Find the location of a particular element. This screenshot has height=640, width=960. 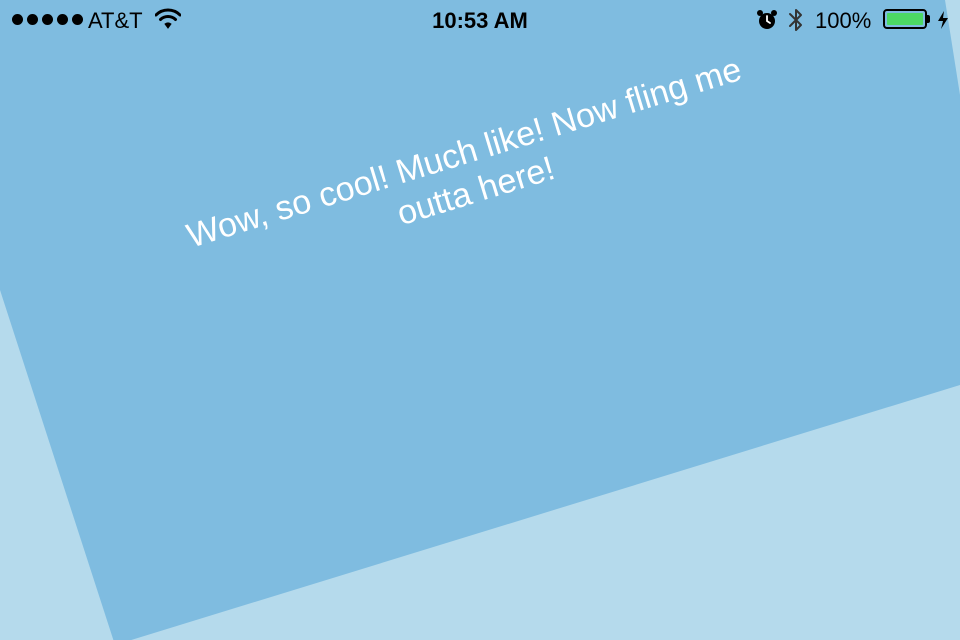

lightning-bolt-icon is located at coordinates (943, 20).